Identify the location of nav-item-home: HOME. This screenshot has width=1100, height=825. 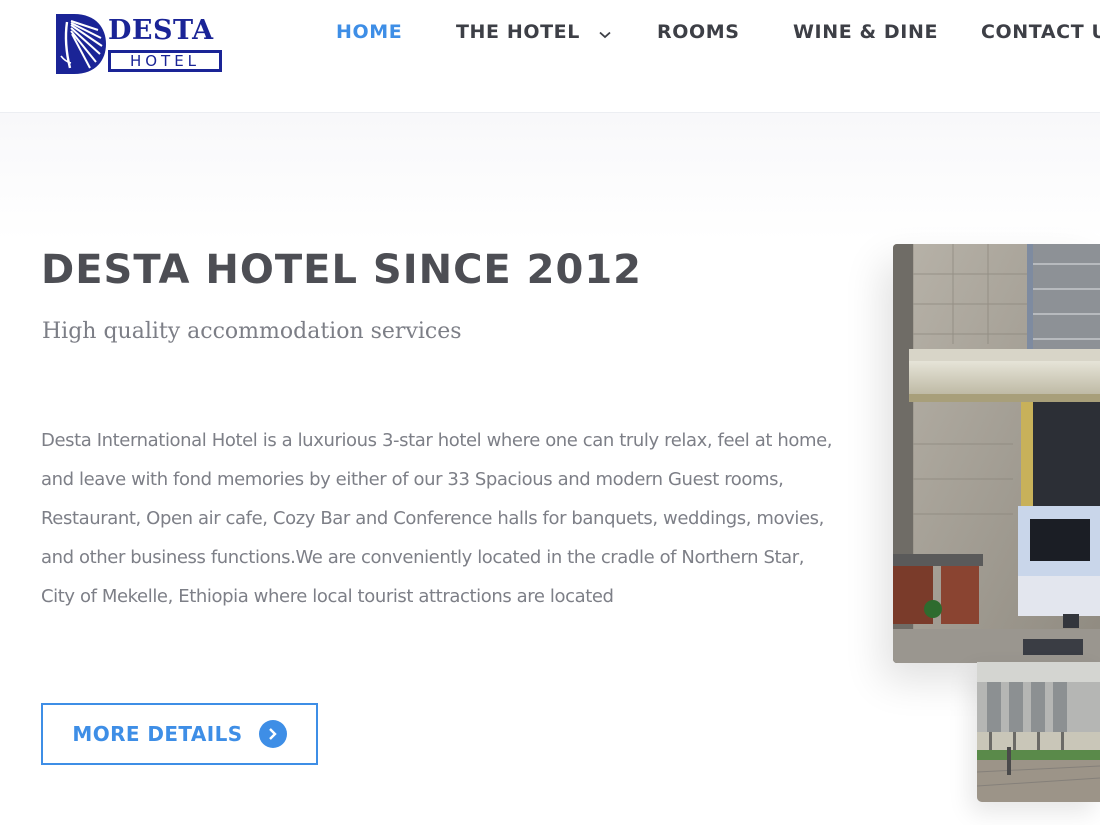
(369, 32).